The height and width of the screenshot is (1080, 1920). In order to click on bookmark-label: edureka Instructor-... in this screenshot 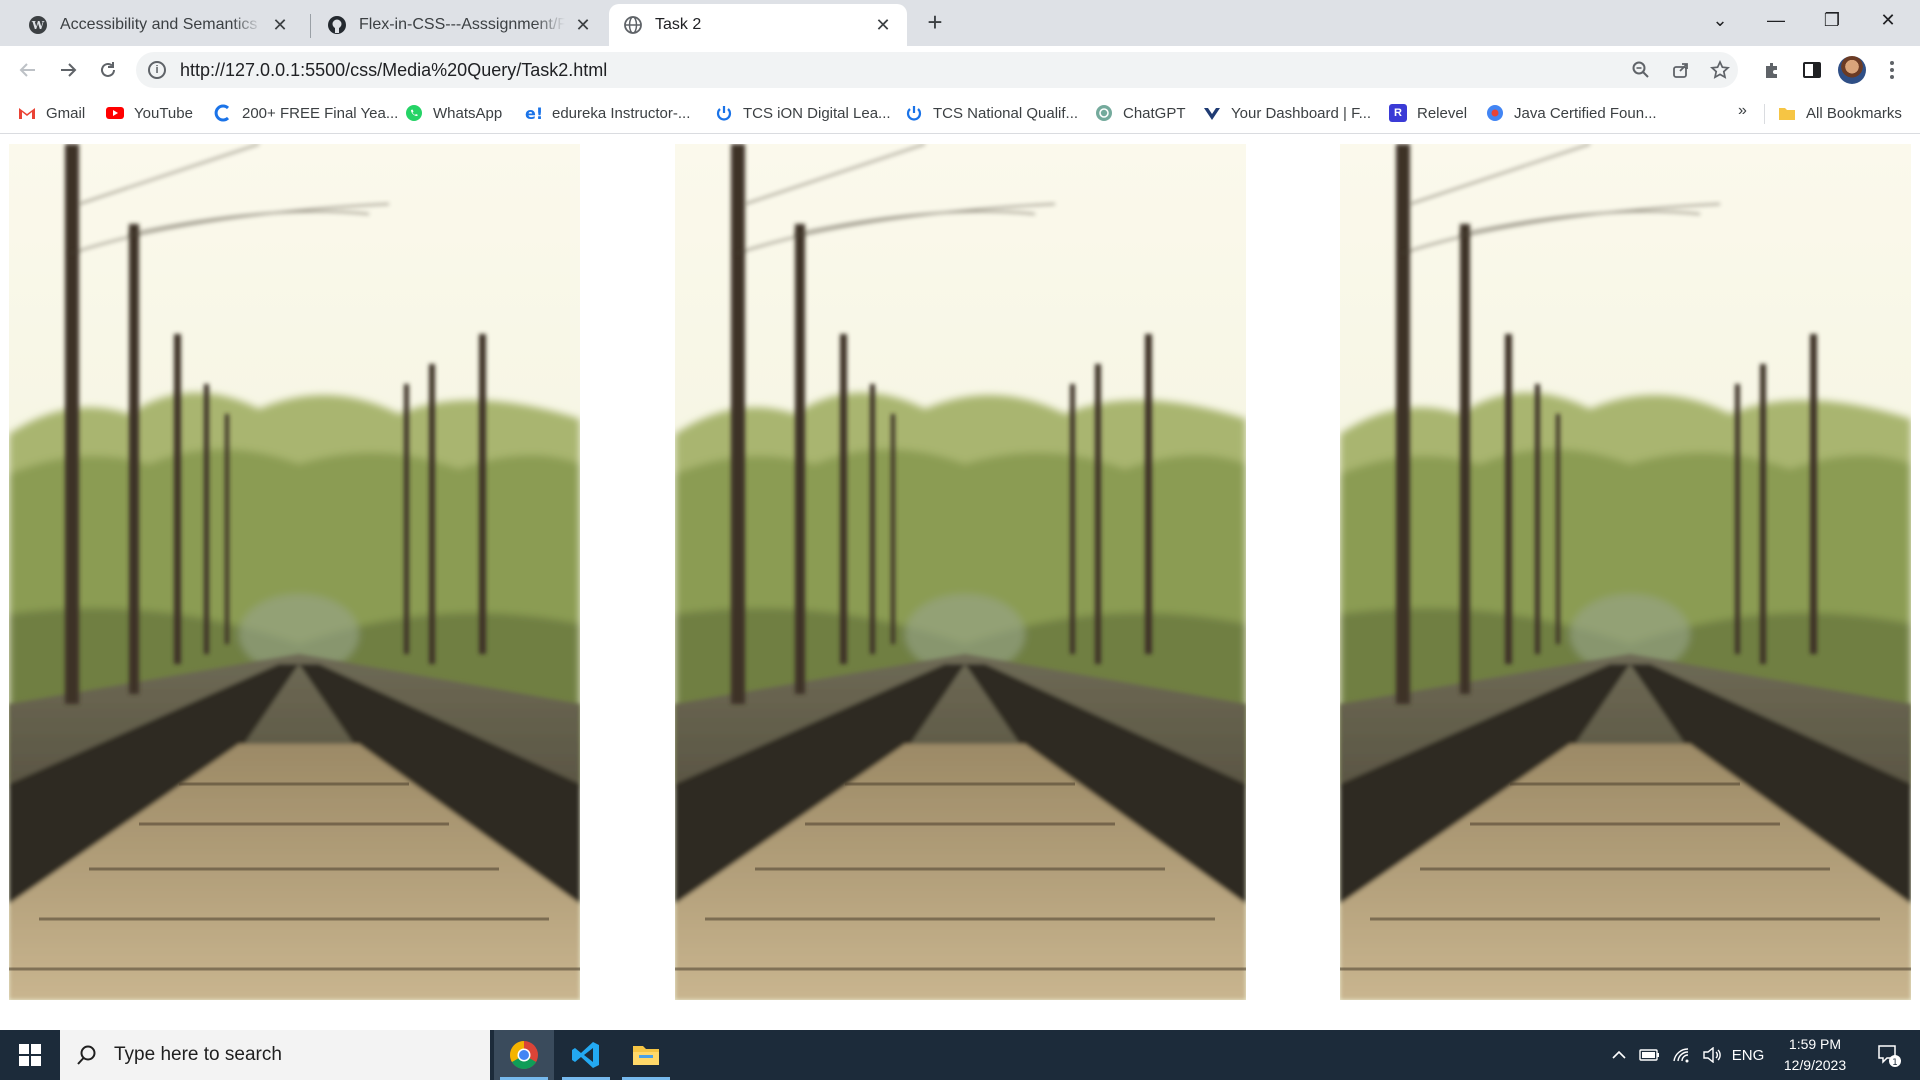, I will do `click(621, 113)`.